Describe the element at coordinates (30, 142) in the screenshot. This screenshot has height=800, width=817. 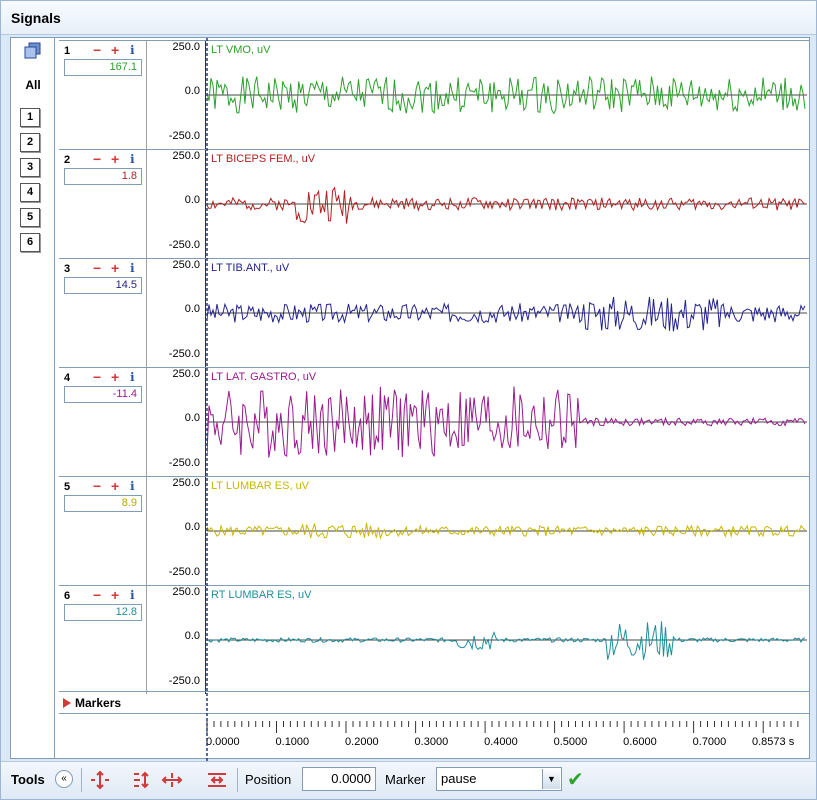
I see `channel-button-2: 2` at that location.